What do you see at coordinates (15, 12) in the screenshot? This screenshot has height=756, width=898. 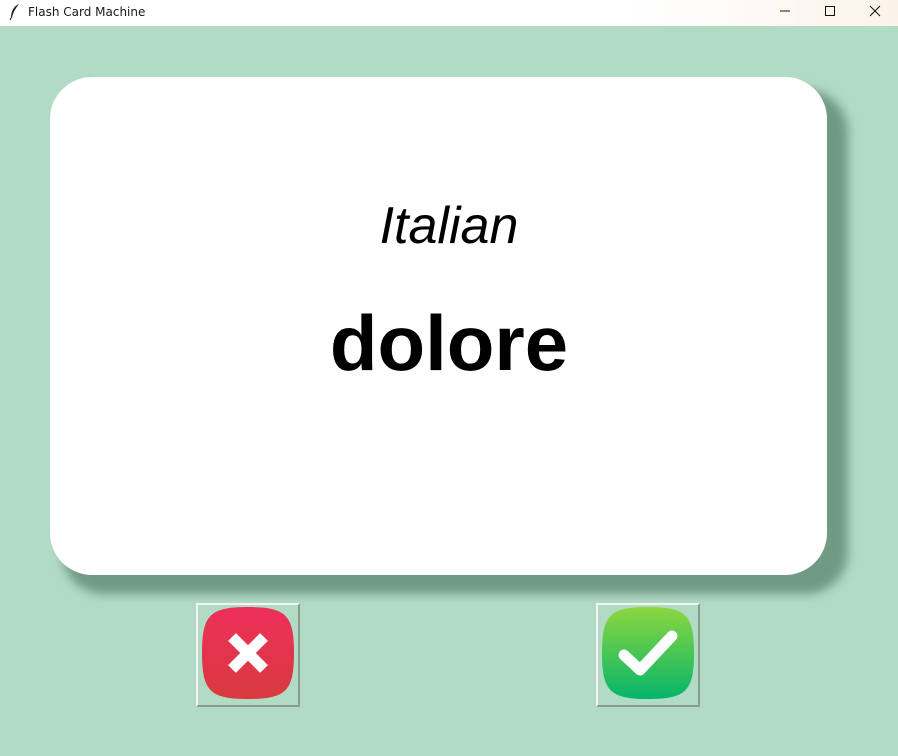 I see `feather-icon` at bounding box center [15, 12].